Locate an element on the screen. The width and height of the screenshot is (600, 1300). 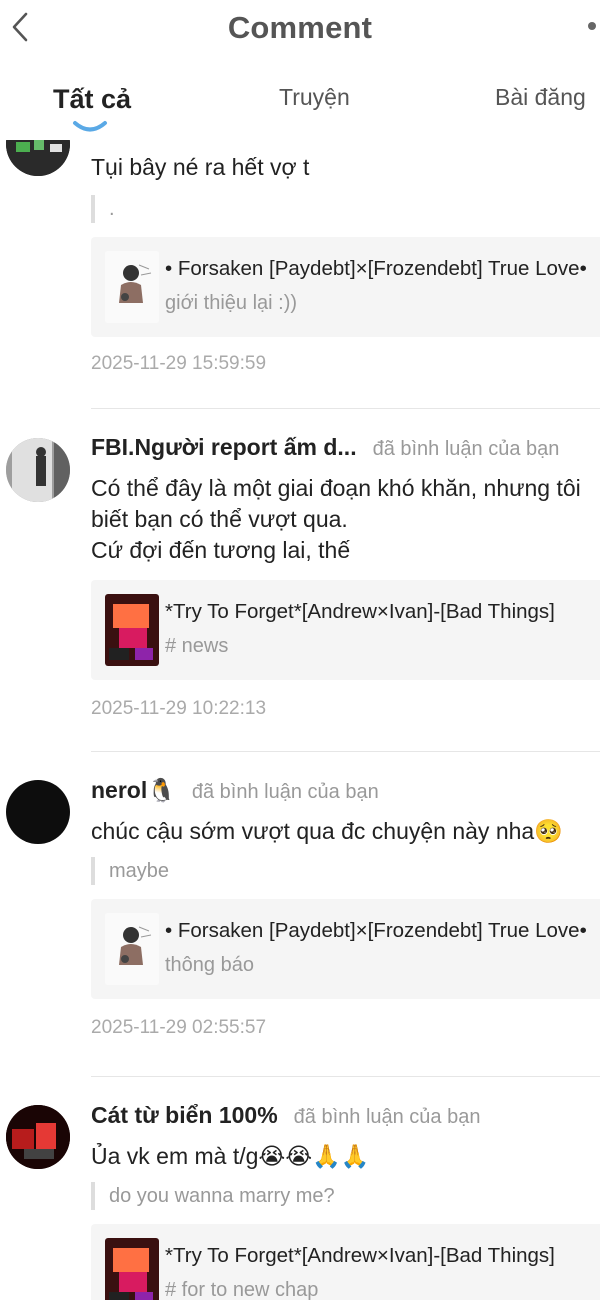
story-card-subtitle: thông báo is located at coordinates (209, 965).